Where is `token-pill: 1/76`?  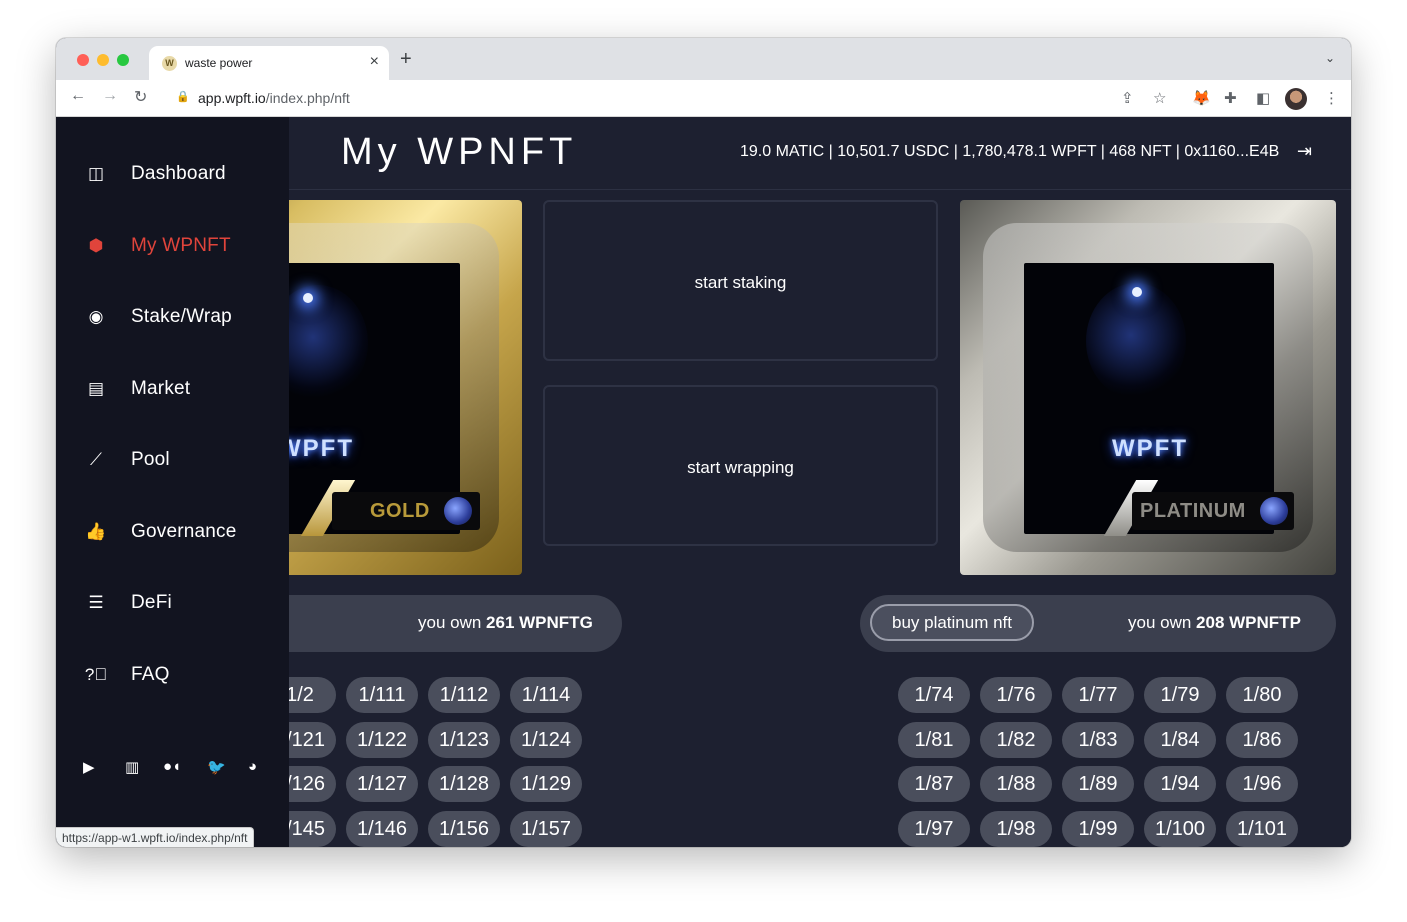 token-pill: 1/76 is located at coordinates (1016, 695).